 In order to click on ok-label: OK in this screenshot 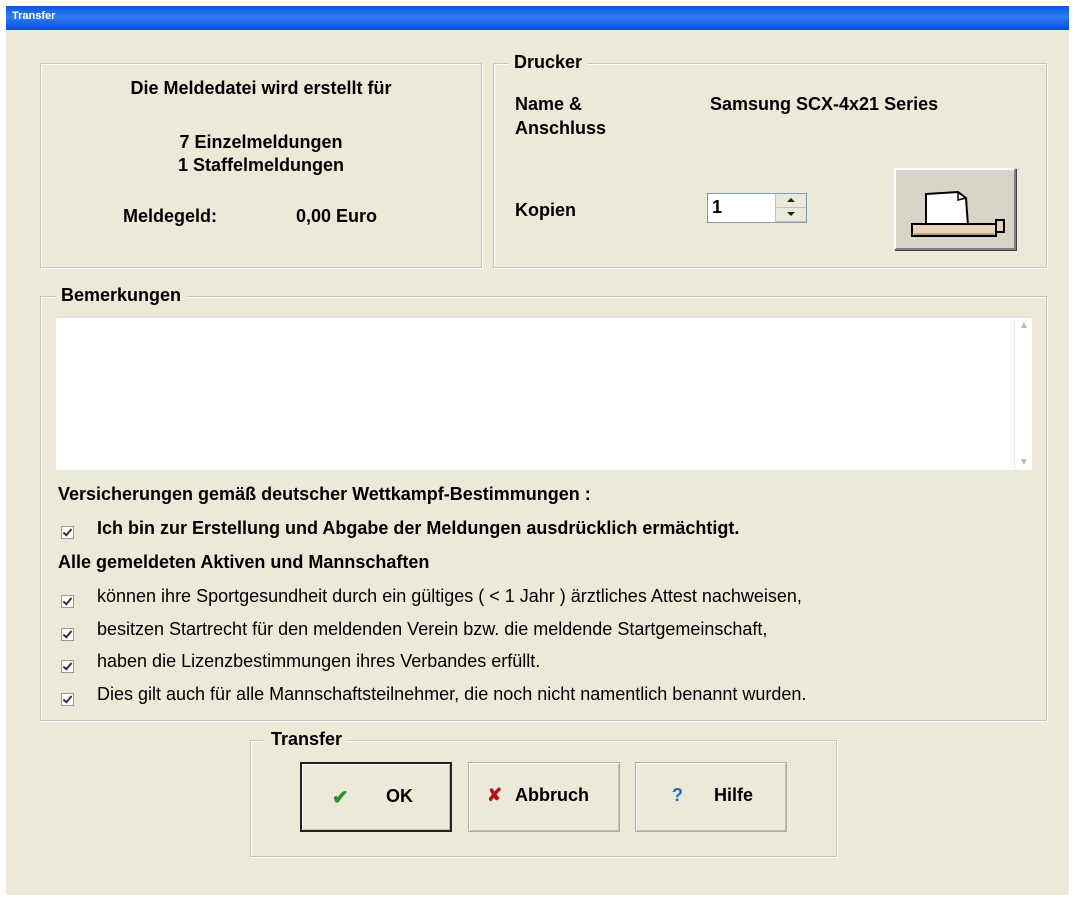, I will do `click(399, 796)`.